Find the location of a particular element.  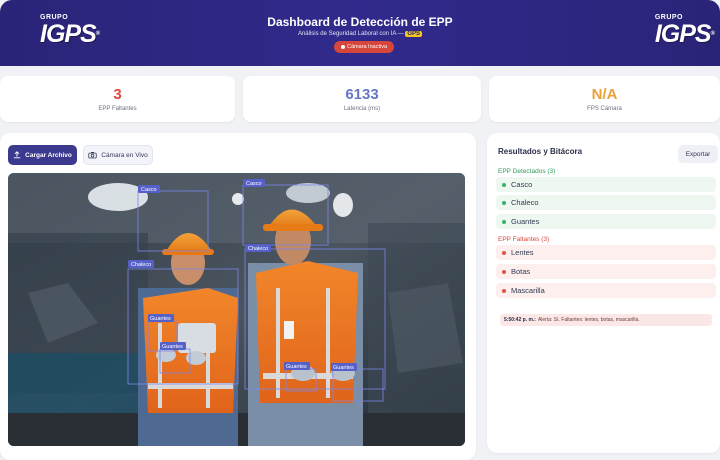

label-casco-1: Casco is located at coordinates (149, 190).